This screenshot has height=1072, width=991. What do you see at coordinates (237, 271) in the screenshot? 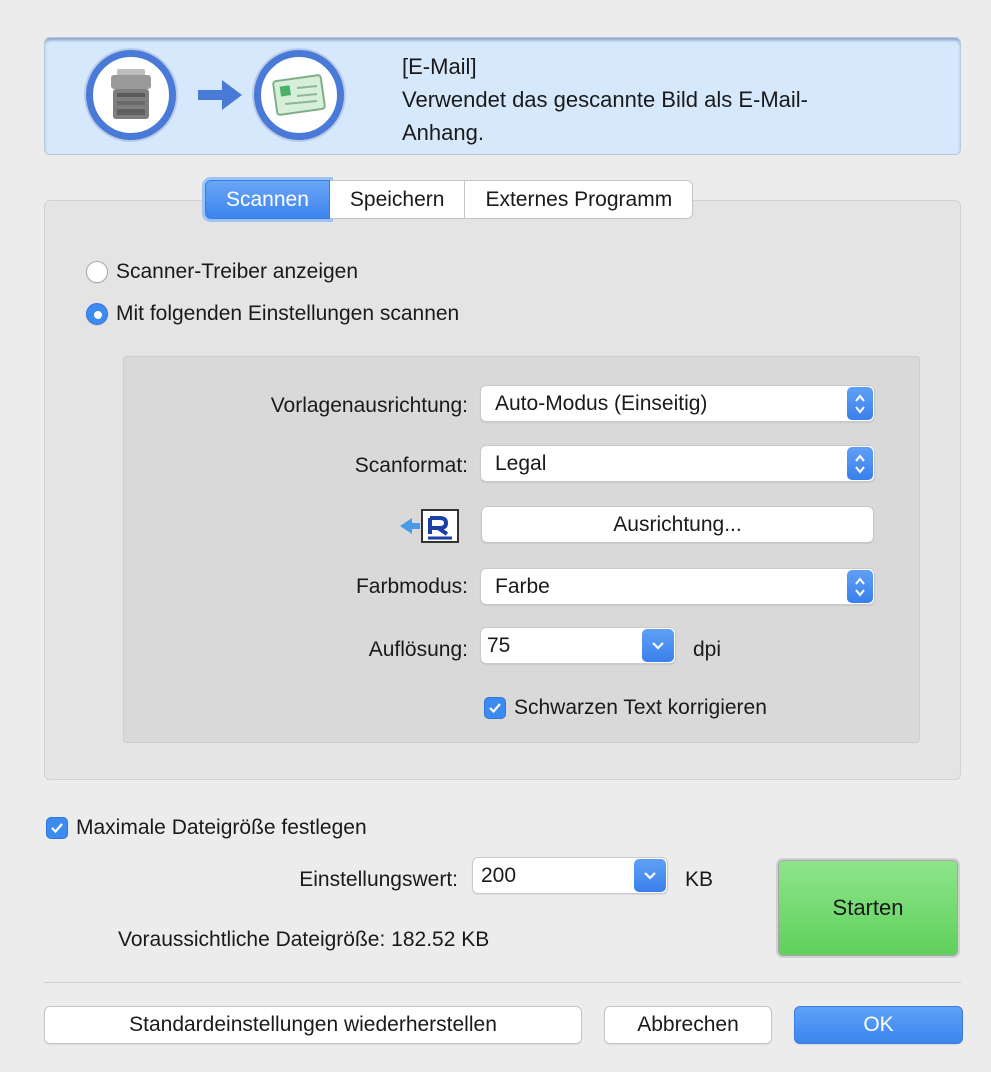
I see `radio-label: Scanner-Treiber anzeigen` at bounding box center [237, 271].